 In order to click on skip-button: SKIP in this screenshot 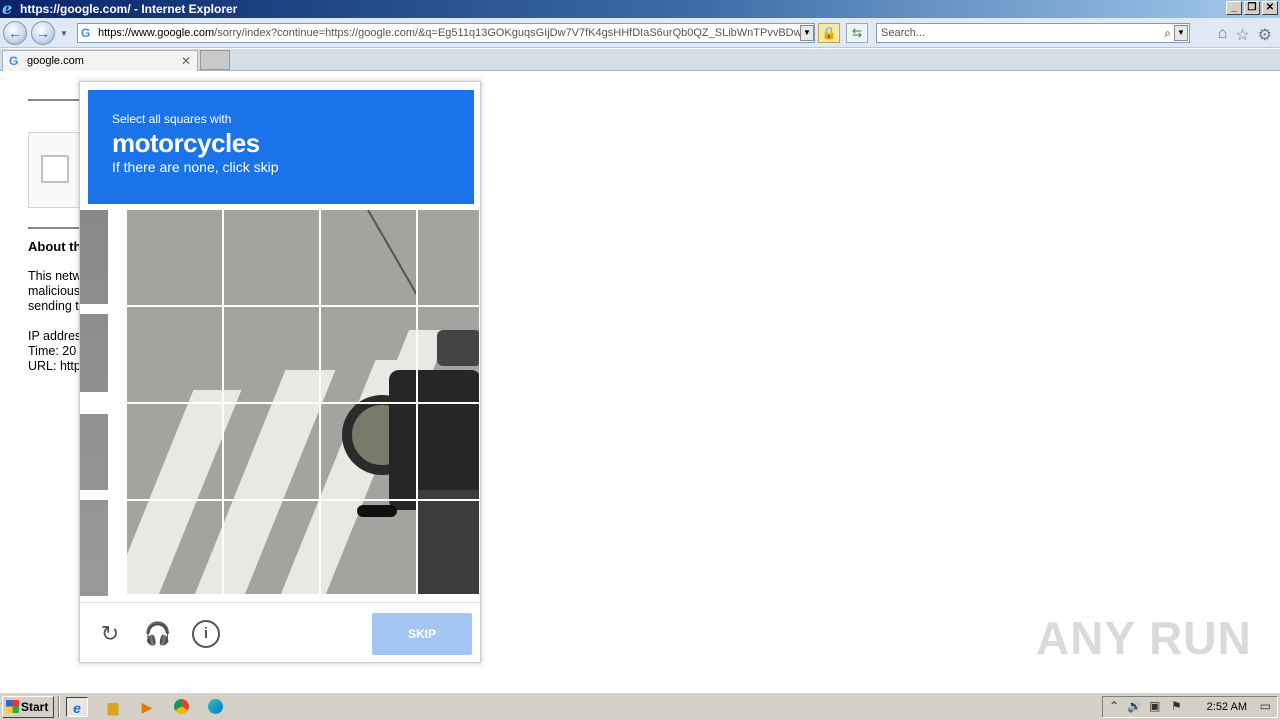, I will do `click(422, 634)`.